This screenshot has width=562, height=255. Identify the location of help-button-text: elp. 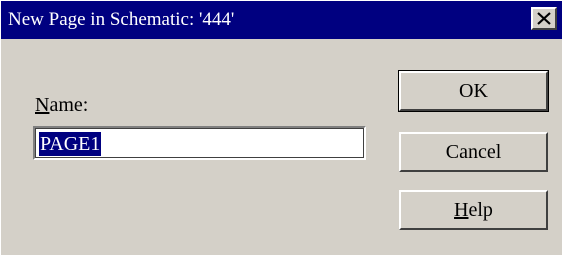
(480, 209).